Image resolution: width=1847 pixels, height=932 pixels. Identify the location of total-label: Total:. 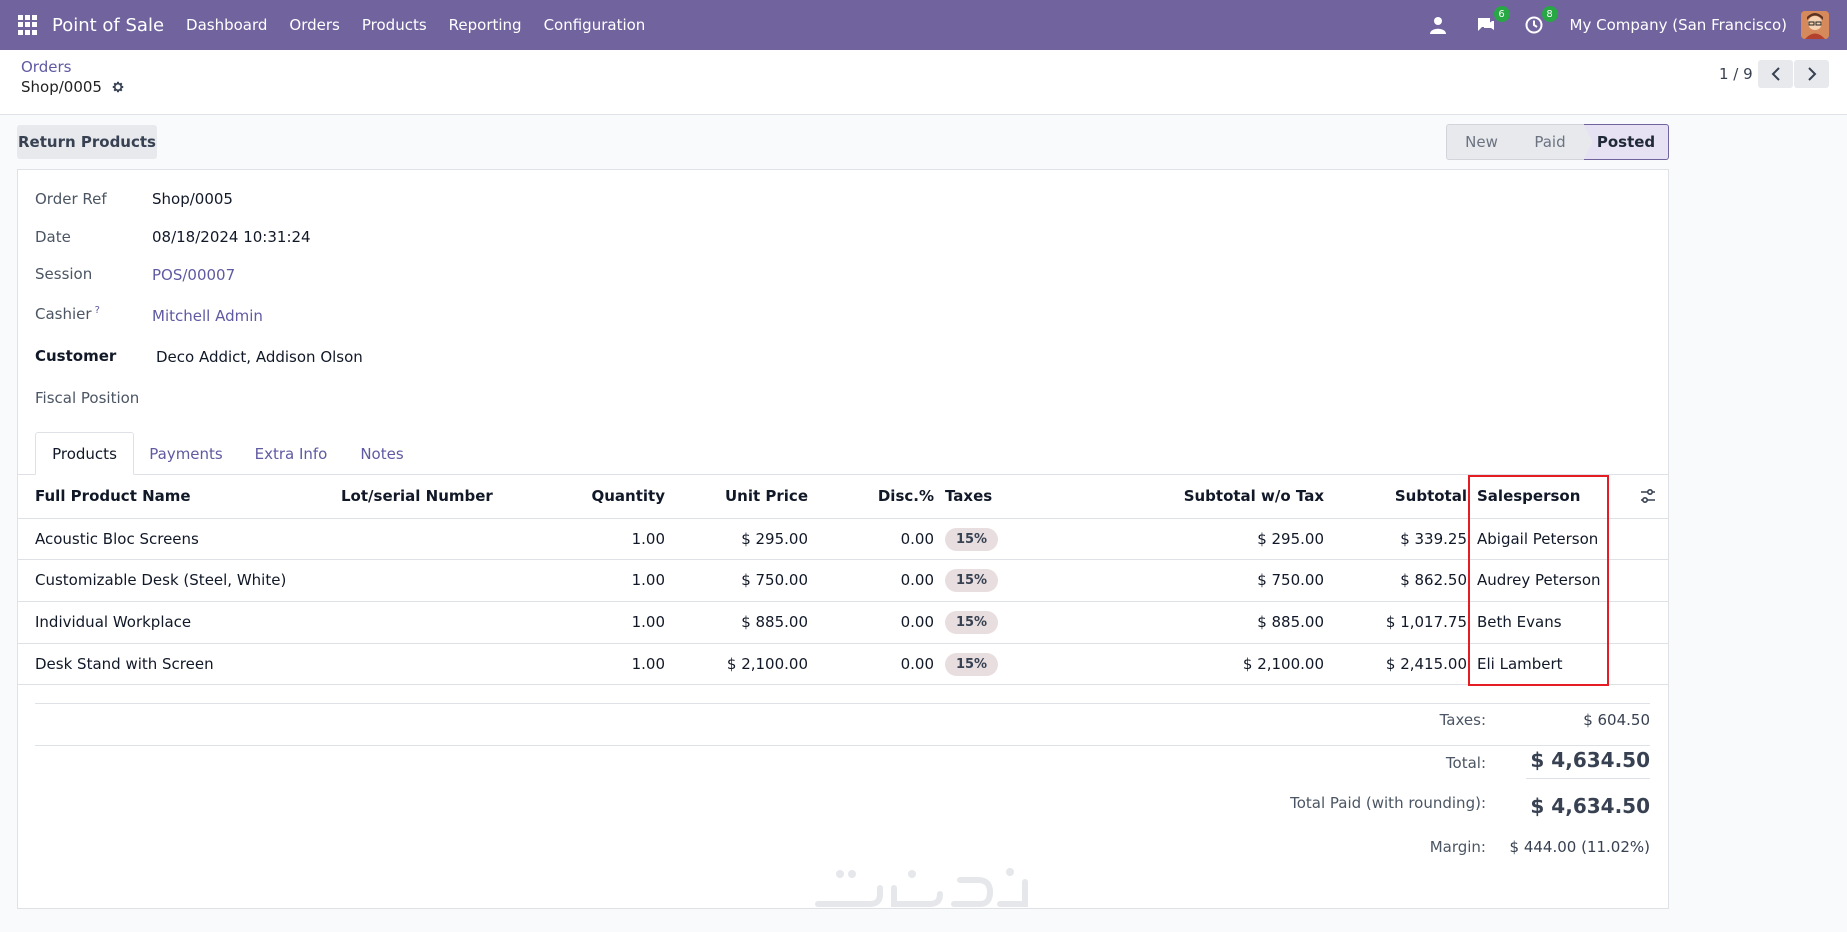
(1465, 763).